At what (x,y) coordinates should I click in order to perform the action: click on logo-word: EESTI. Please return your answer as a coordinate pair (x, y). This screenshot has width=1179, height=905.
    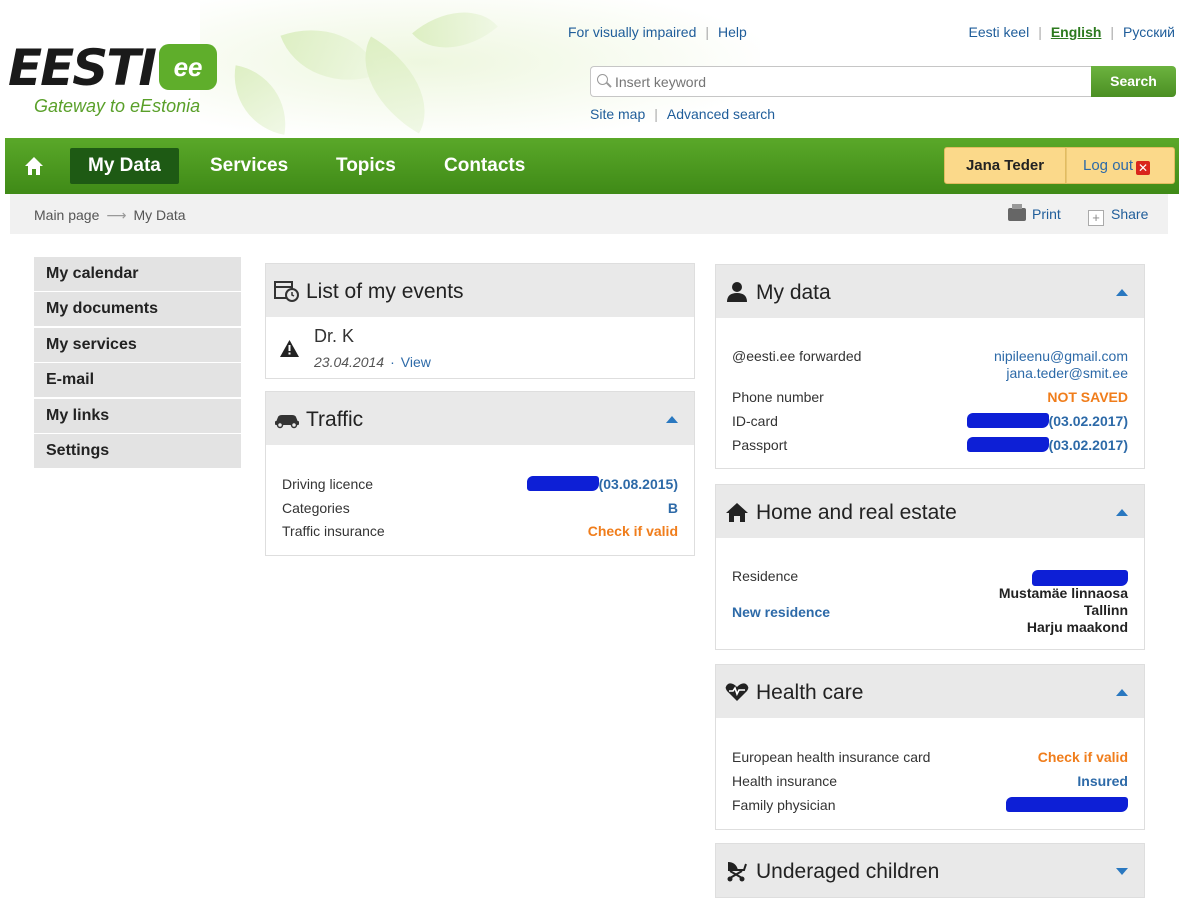
    Looking at the image, I should click on (82, 68).